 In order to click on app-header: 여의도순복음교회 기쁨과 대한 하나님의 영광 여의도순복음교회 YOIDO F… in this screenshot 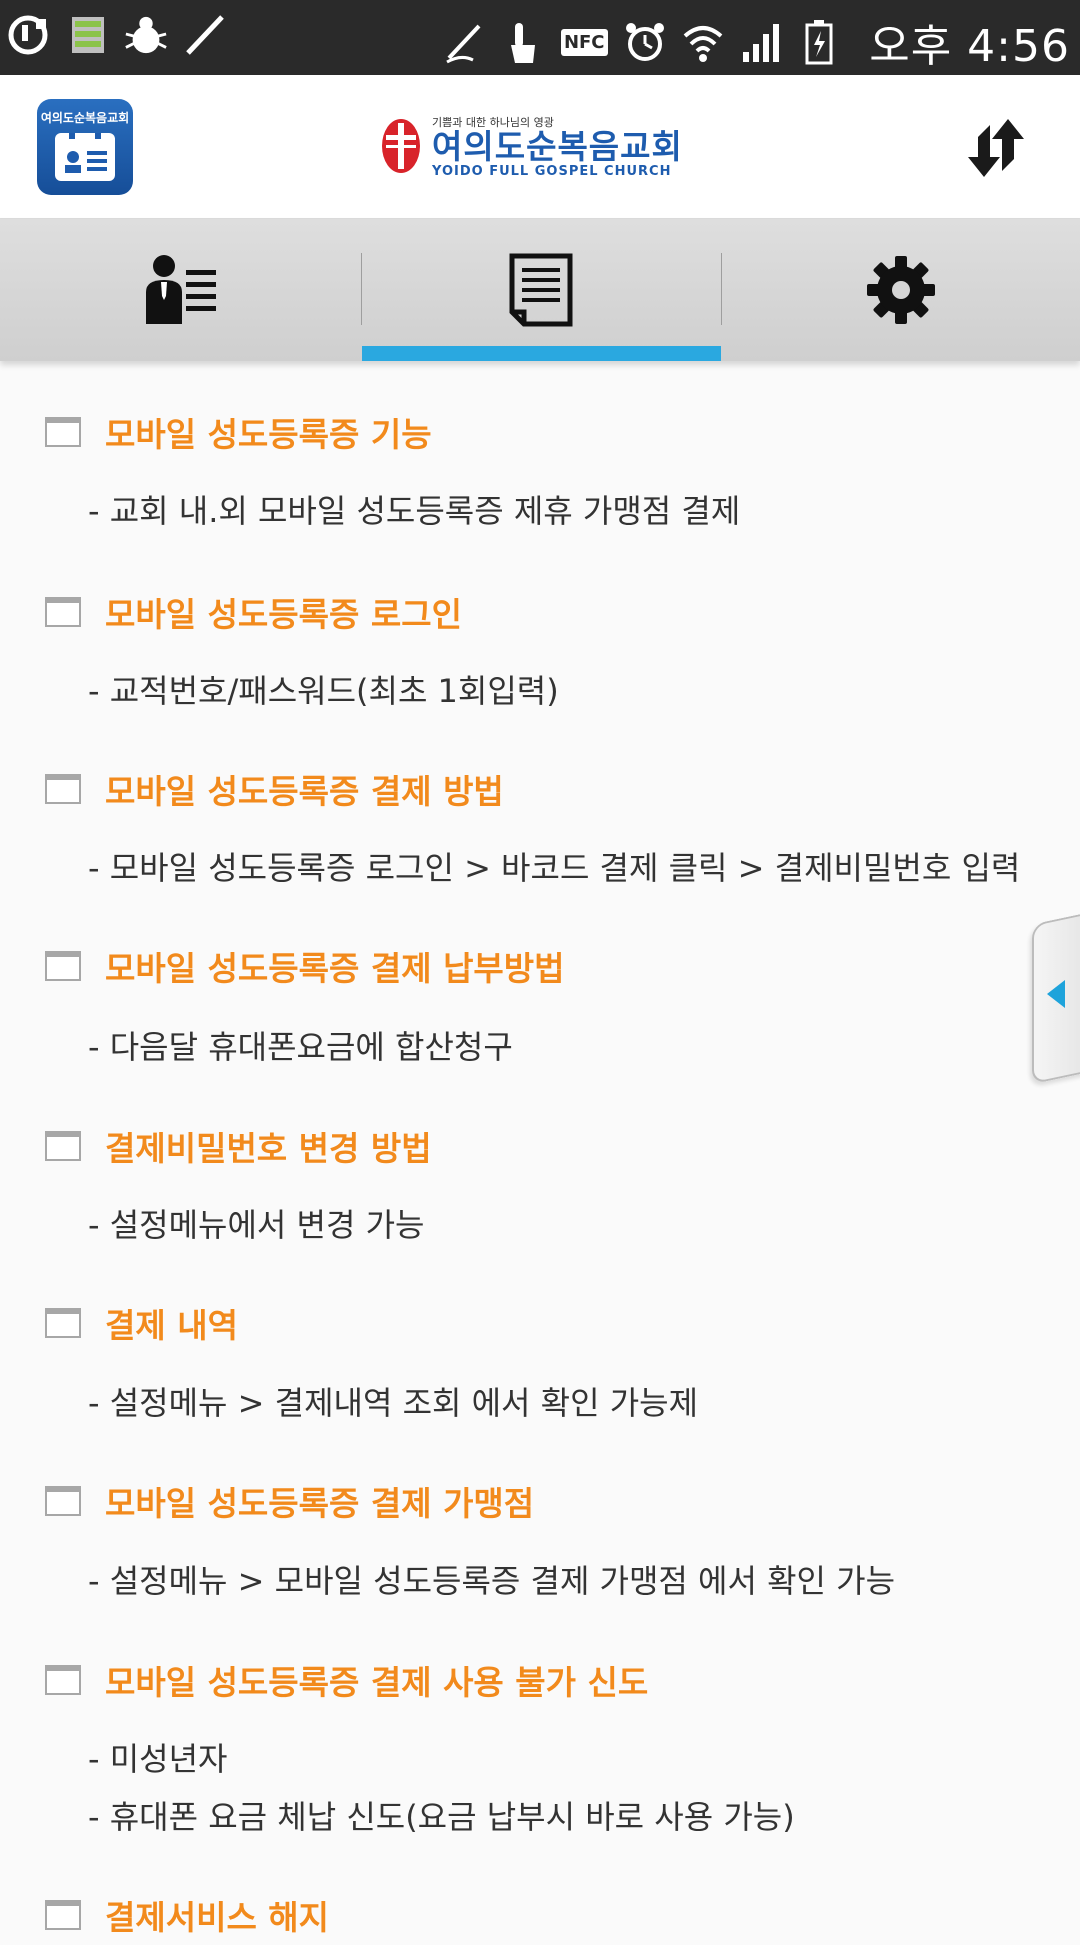, I will do `click(540, 147)`.